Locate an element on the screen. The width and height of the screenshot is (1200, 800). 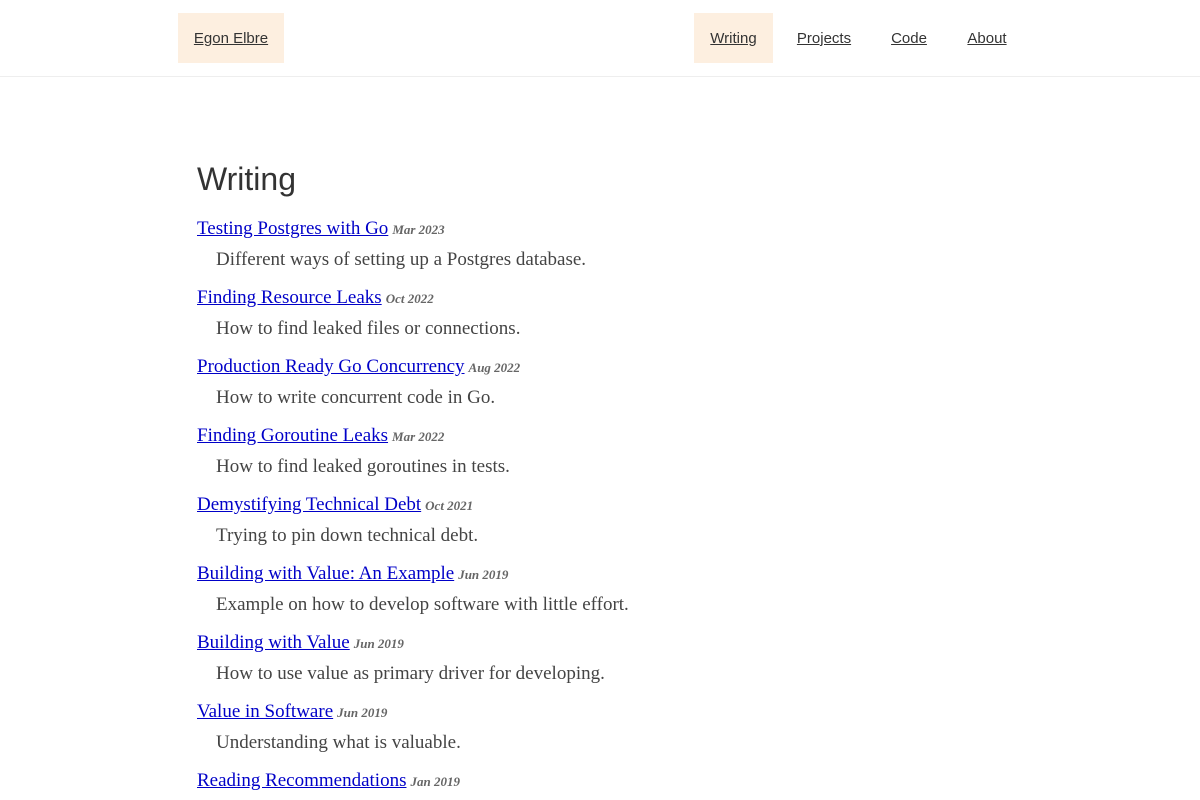
post-link: Finding Goroutine Leaks is located at coordinates (292, 435).